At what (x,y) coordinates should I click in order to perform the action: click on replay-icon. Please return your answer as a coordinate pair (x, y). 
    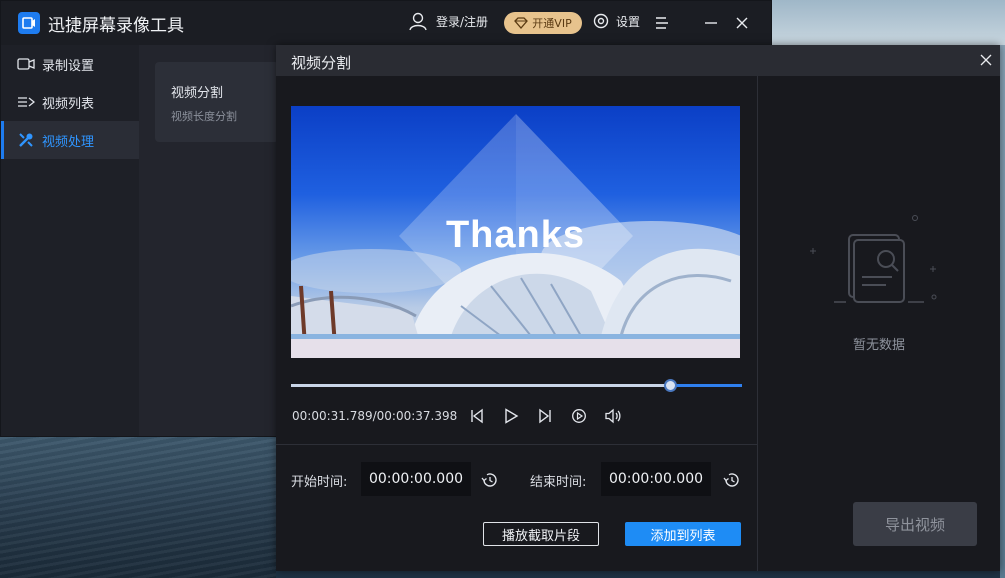
    Looking at the image, I should click on (579, 416).